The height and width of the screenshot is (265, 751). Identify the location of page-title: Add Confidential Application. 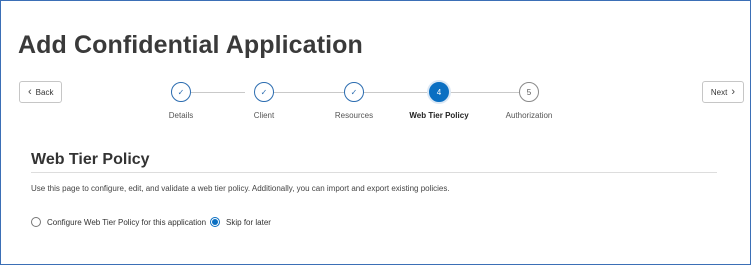
(190, 45).